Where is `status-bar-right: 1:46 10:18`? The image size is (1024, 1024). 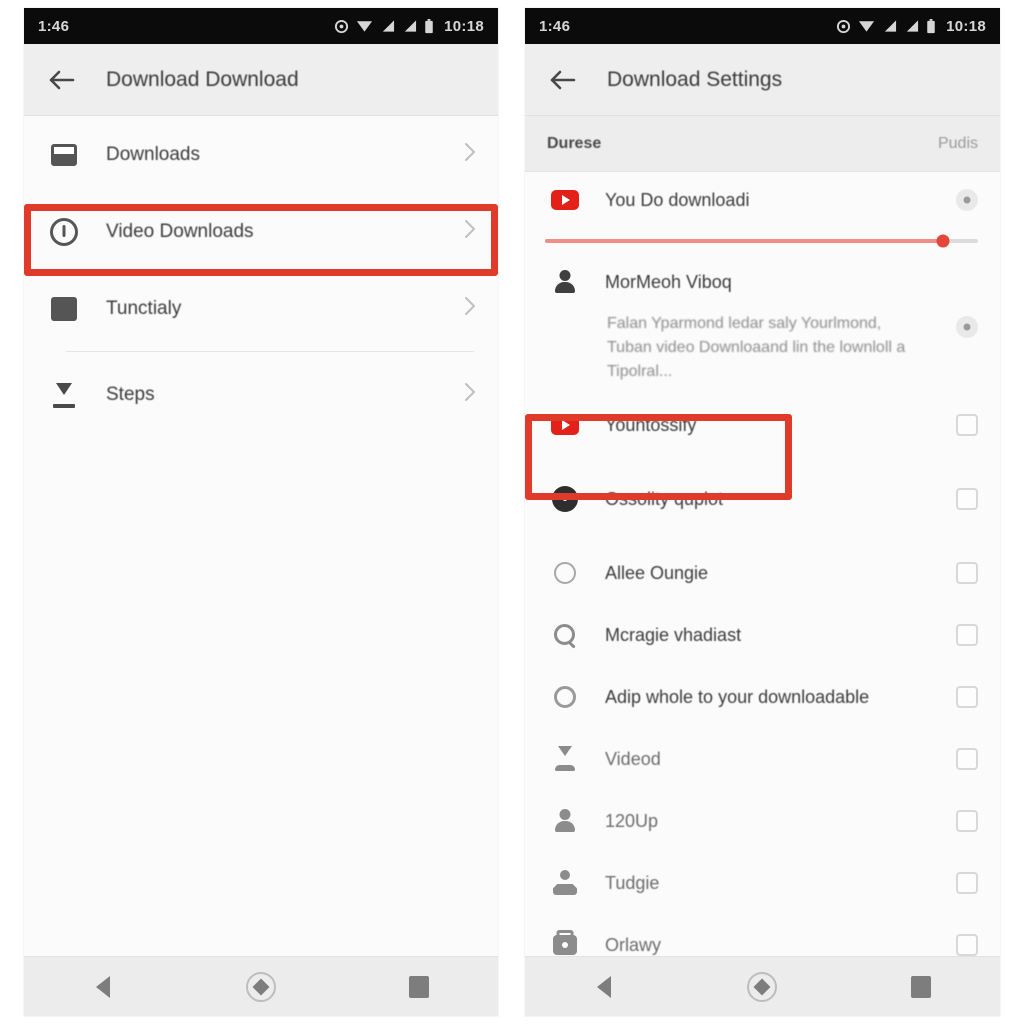 status-bar-right: 1:46 10:18 is located at coordinates (762, 26).